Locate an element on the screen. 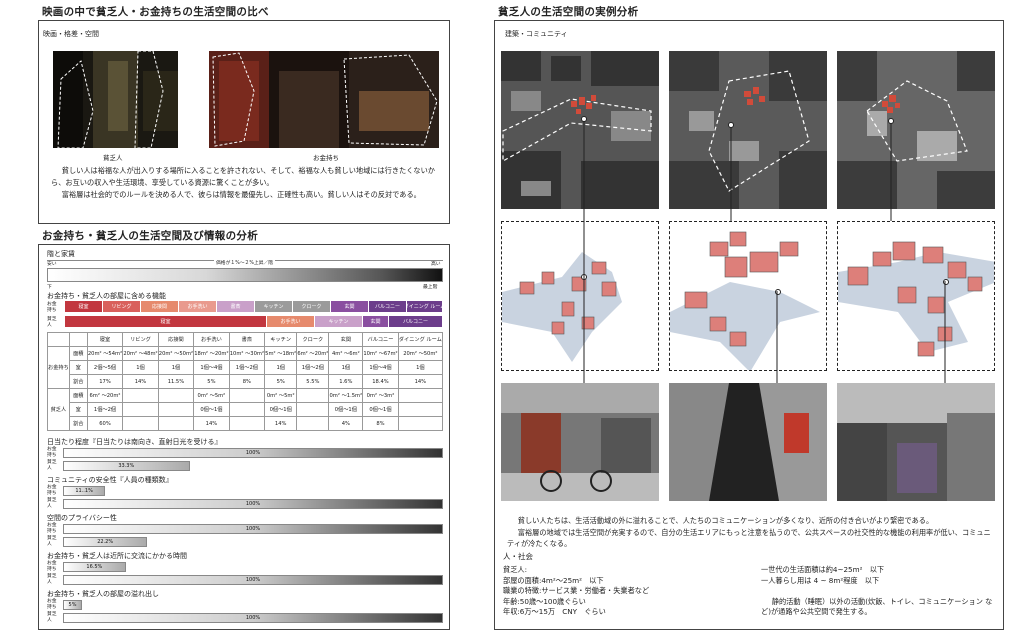 Image resolution: width=1024 pixels, height=634 pixels. table-row: 室 2個〜5個 1個 1個 1個〜4個 1個〜2個 1個 1個〜2個 1個 1個〜4個 1個 is located at coordinates (246, 367).